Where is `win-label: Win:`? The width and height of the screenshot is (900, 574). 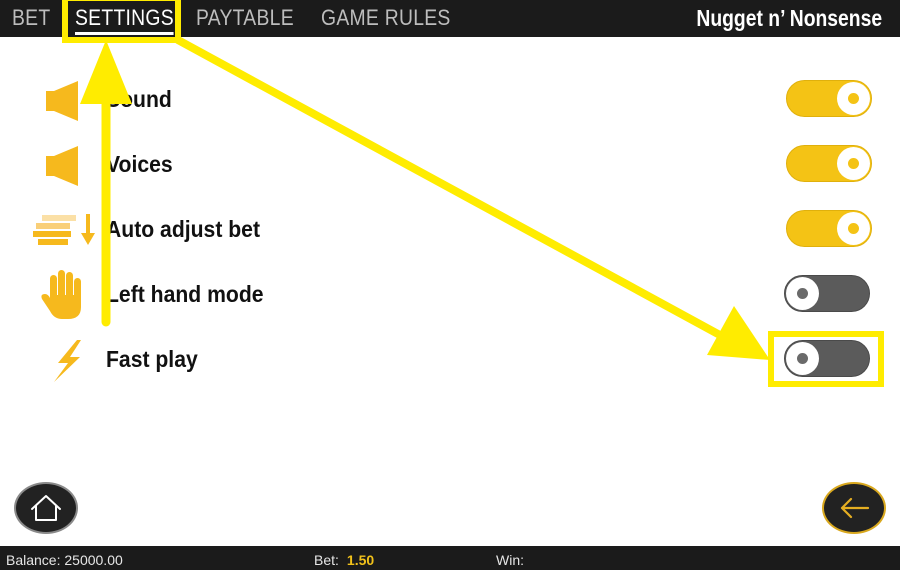
win-label: Win: is located at coordinates (510, 560).